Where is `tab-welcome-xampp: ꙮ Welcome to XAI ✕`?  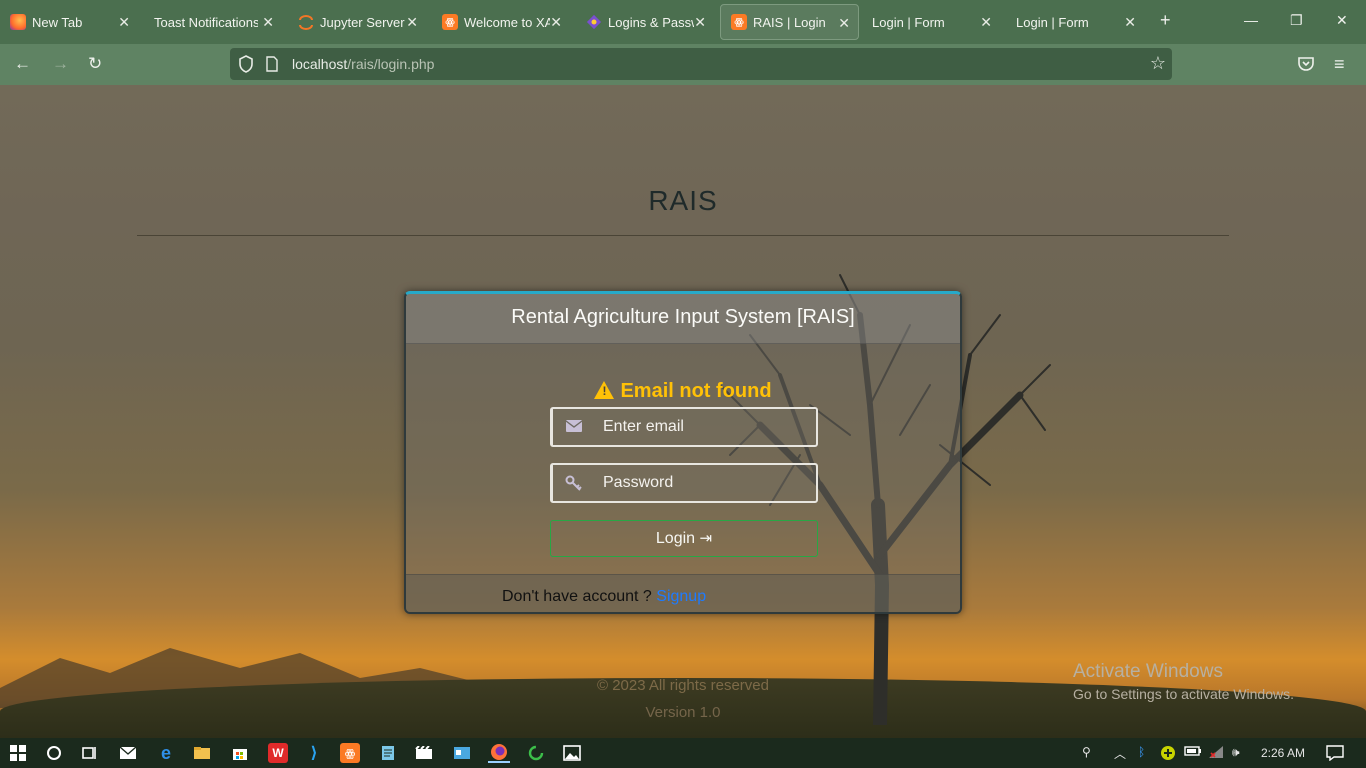
tab-welcome-xampp: ꙮ Welcome to XAI ✕ is located at coordinates (501, 22).